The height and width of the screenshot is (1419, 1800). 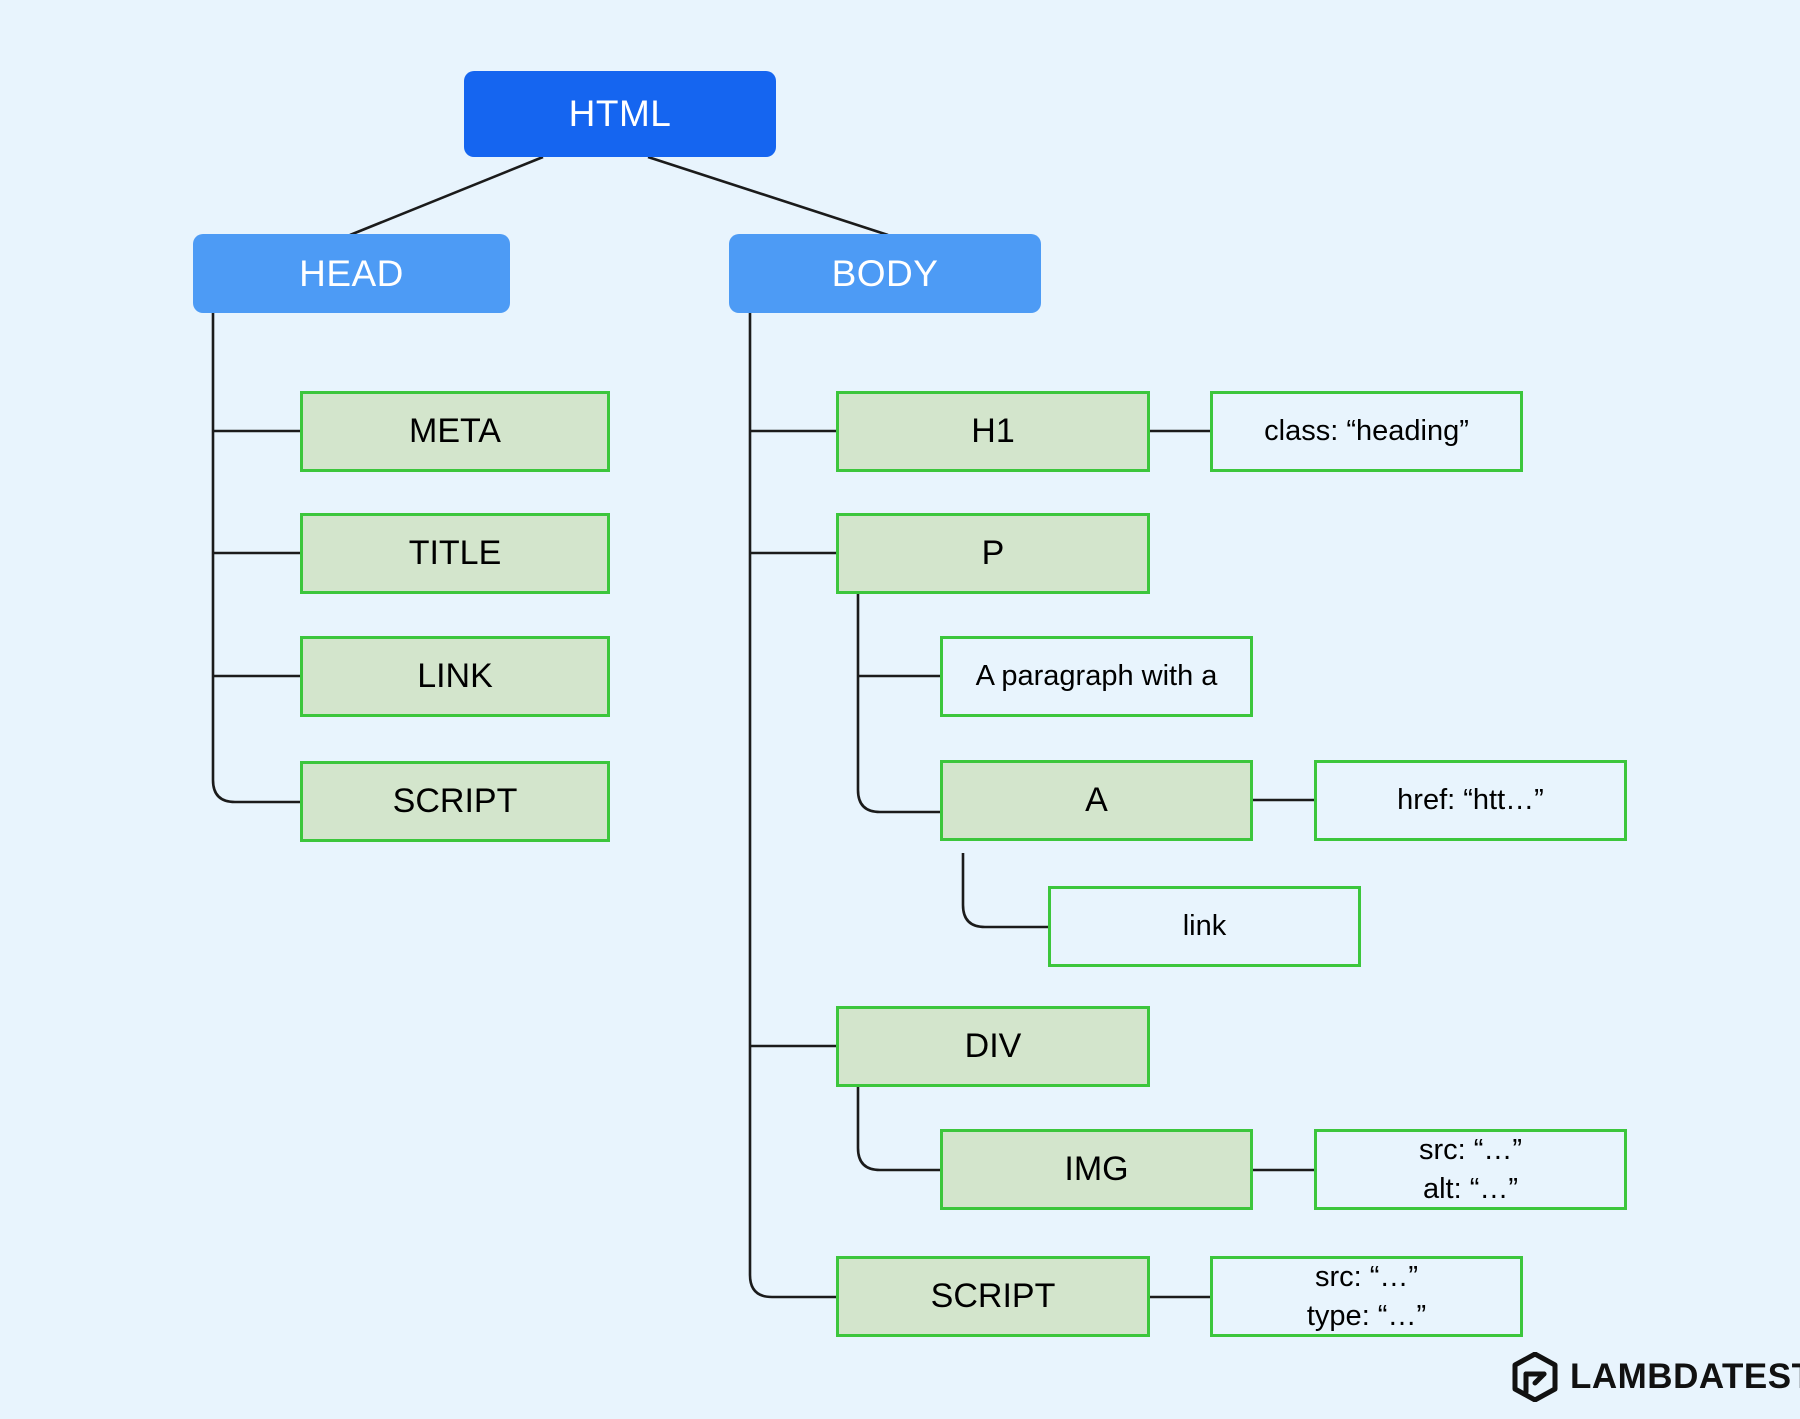 I want to click on text-node-link: link, so click(x=1204, y=926).